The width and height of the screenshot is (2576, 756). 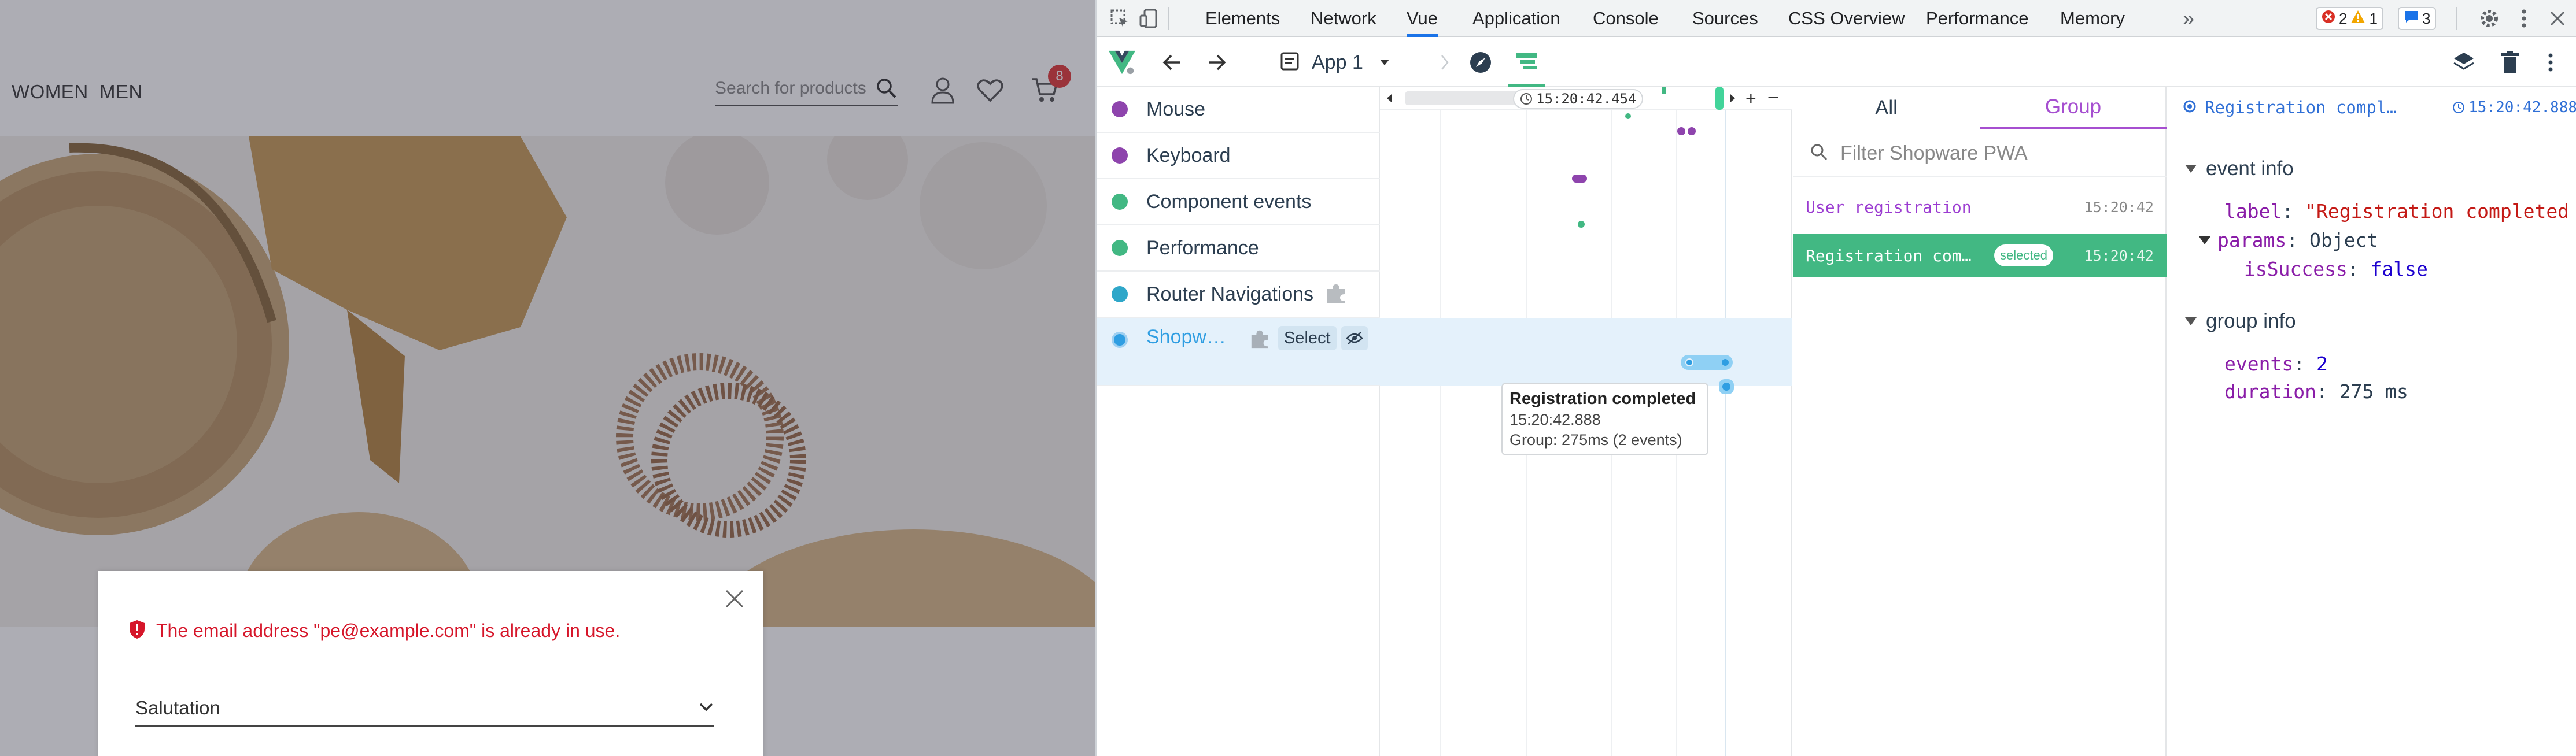 What do you see at coordinates (2288, 240) in the screenshot?
I see `prop-params: params: Object` at bounding box center [2288, 240].